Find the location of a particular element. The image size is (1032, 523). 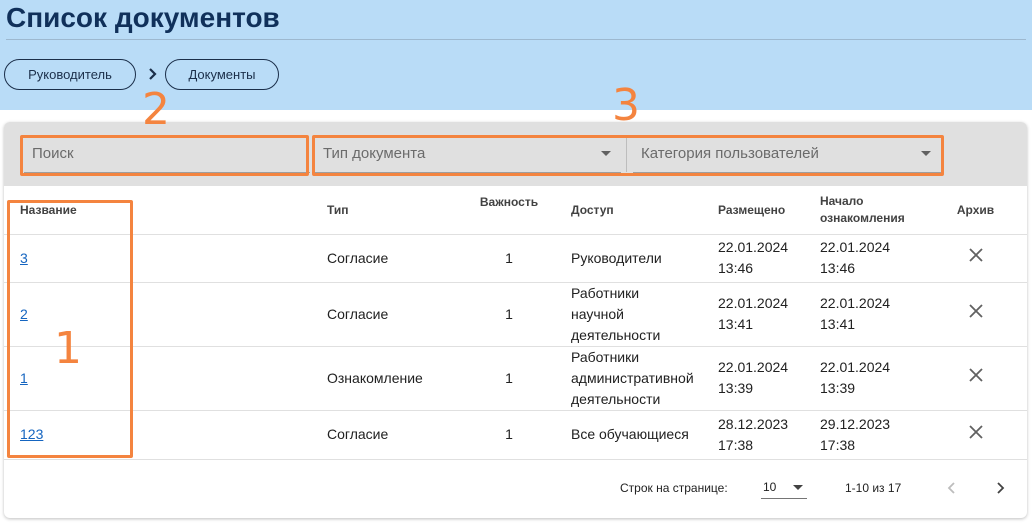

cell-start: 29.12.2023 17:38 is located at coordinates (880, 435).